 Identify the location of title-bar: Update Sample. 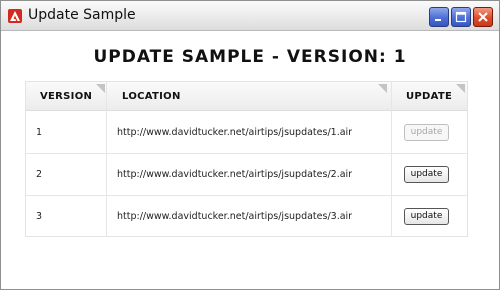
(250, 16).